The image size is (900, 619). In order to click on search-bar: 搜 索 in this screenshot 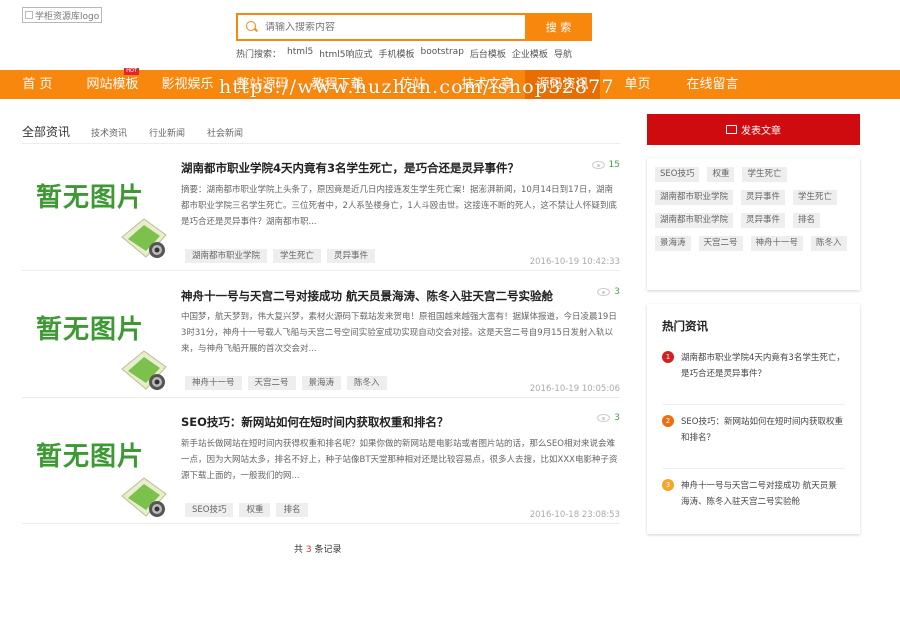, I will do `click(414, 27)`.